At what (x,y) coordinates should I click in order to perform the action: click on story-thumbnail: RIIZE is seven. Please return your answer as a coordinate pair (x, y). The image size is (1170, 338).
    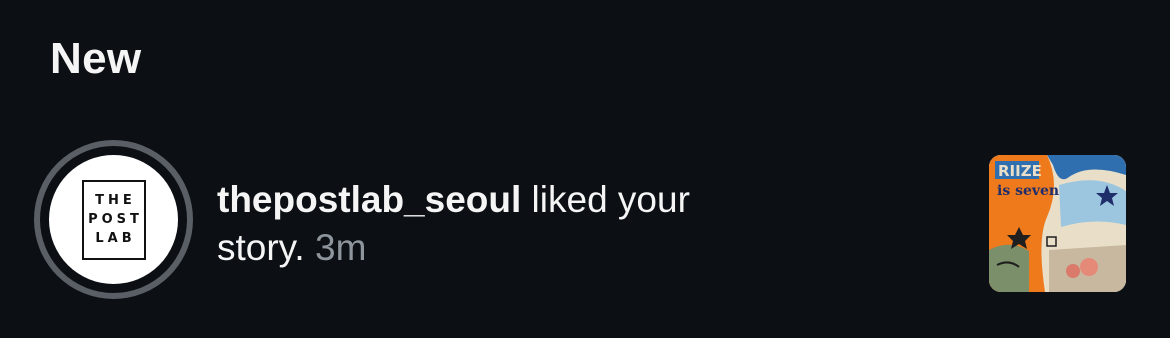
    Looking at the image, I should click on (1057, 223).